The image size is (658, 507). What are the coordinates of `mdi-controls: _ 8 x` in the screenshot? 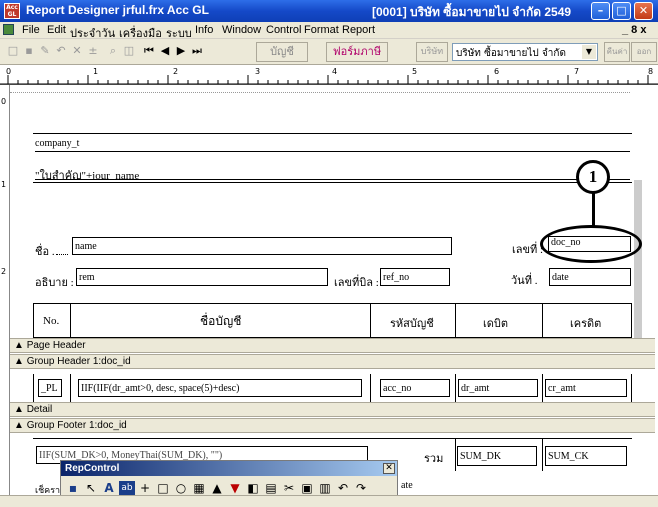 It's located at (634, 30).